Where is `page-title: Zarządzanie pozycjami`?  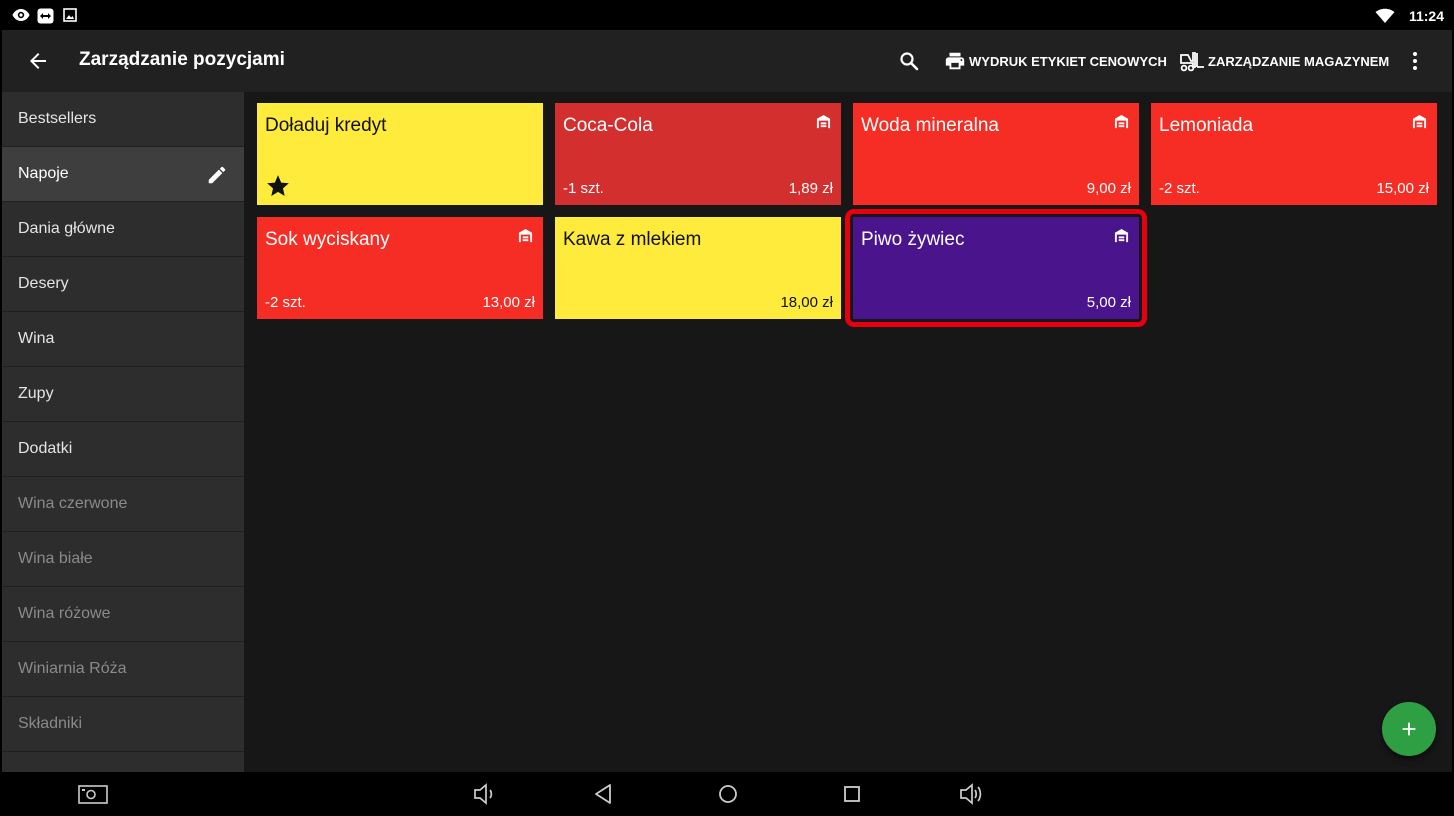 page-title: Zarządzanie pozycjami is located at coordinates (182, 59).